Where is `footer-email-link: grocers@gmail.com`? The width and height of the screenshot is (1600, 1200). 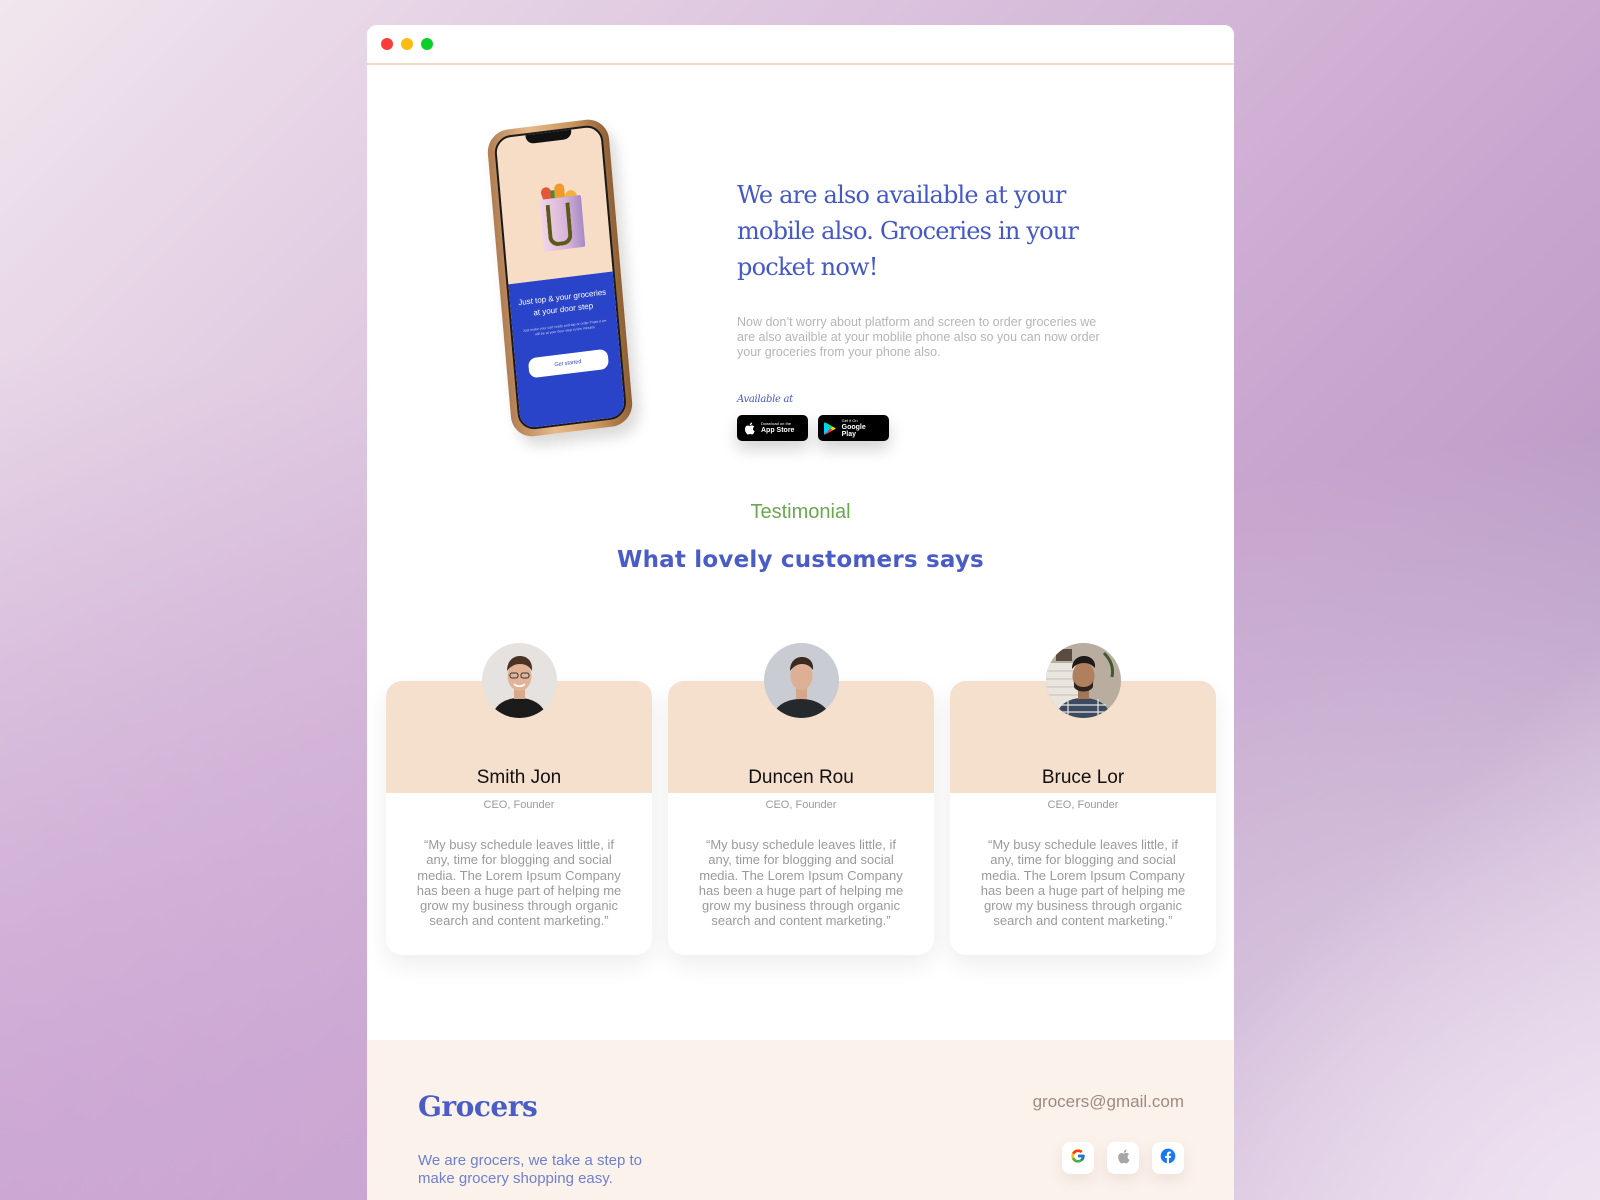
footer-email-link: grocers@gmail.com is located at coordinates (1108, 1102).